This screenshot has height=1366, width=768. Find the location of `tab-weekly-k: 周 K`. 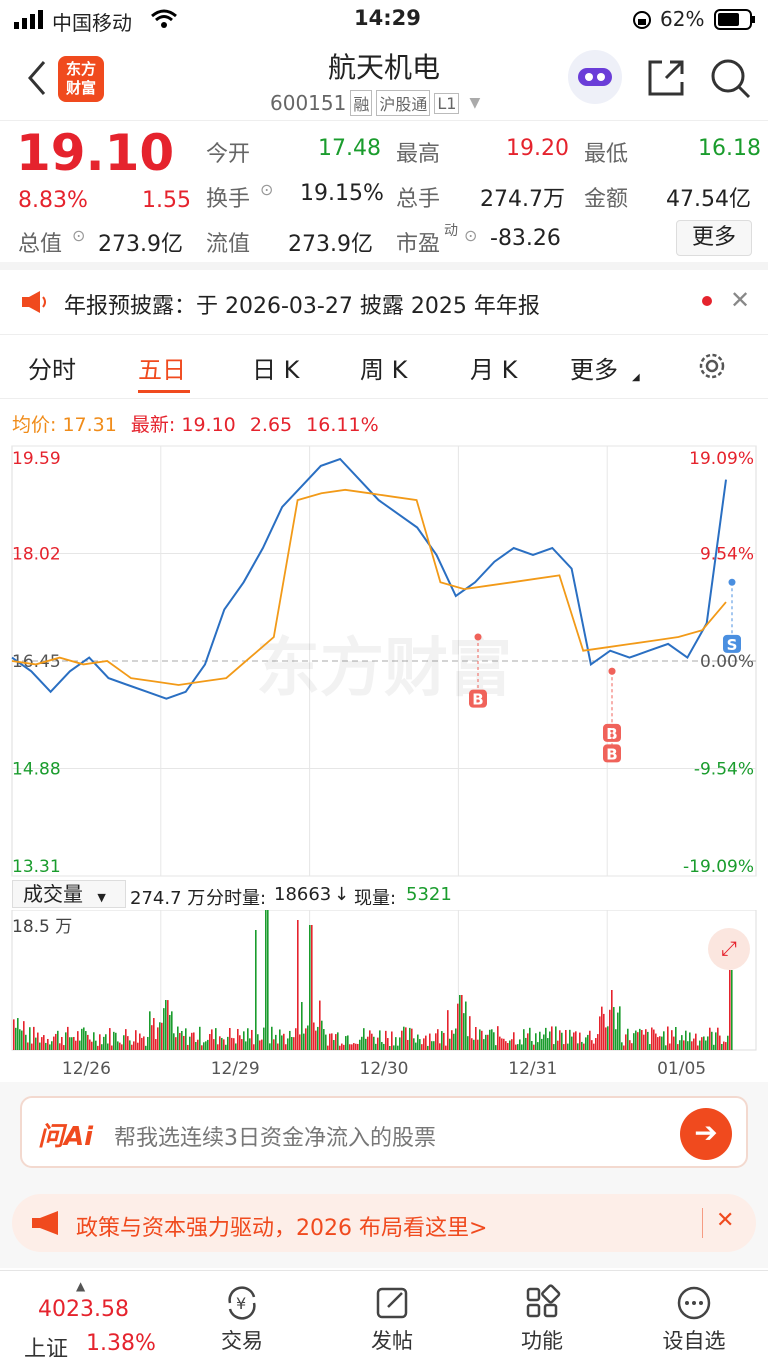

tab-weekly-k: 周 K is located at coordinates (383, 367).